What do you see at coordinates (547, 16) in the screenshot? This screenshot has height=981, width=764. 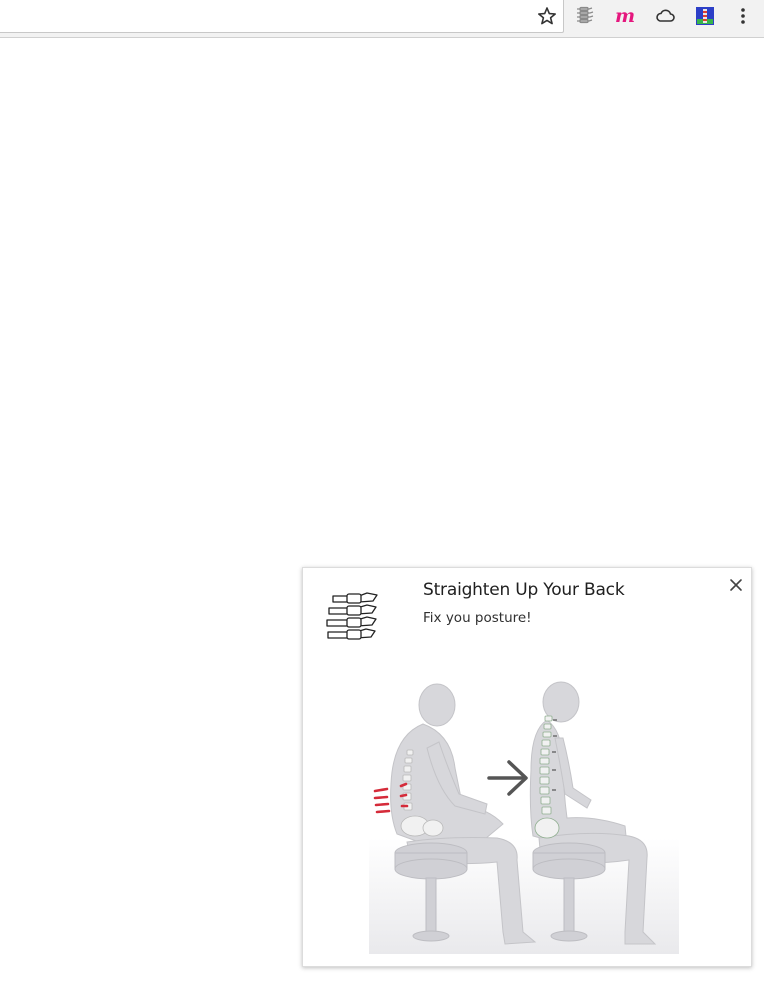 I see `star-icon` at bounding box center [547, 16].